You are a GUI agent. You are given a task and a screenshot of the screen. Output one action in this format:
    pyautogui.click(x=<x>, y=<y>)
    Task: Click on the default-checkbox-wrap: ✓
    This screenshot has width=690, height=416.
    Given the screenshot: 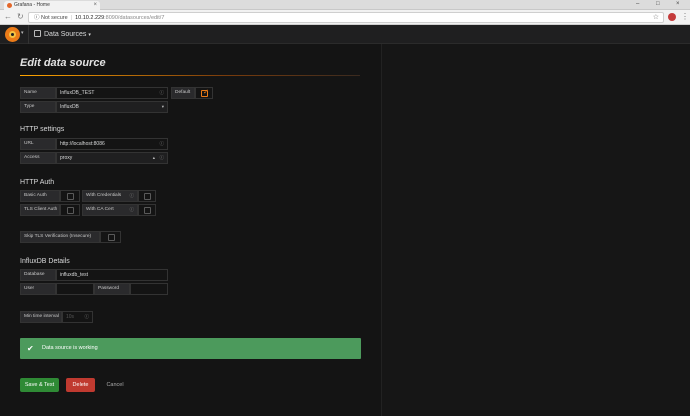 What is the action you would take?
    pyautogui.click(x=204, y=93)
    